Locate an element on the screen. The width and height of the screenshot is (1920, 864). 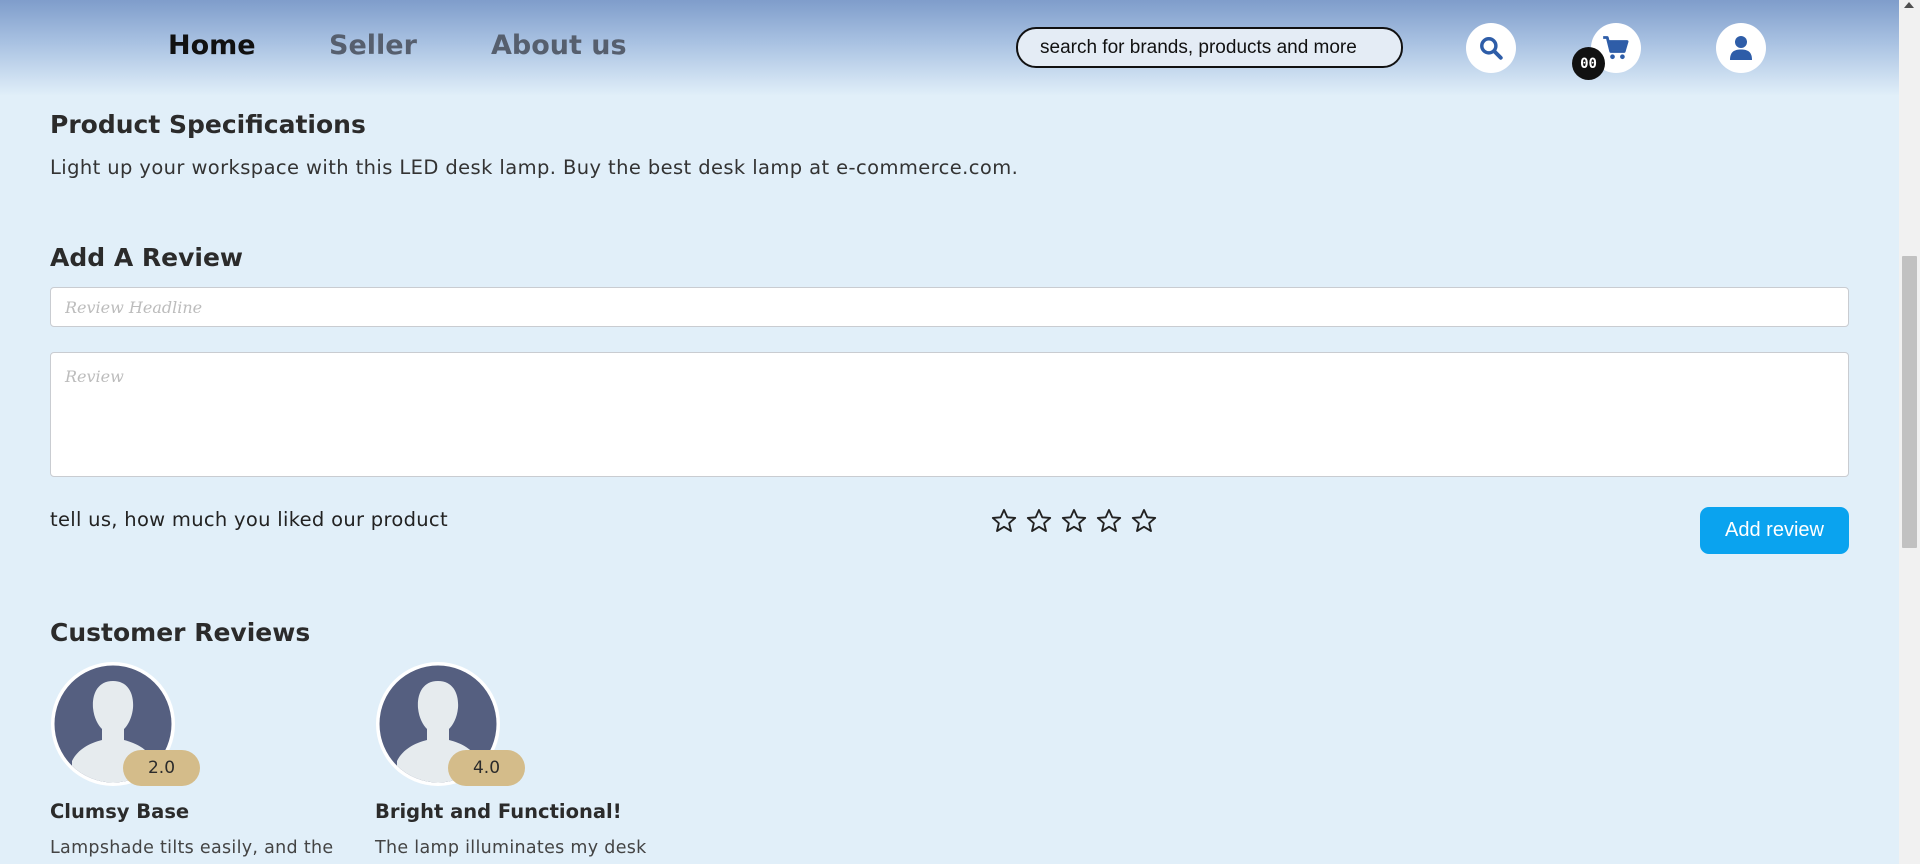
scrollbar-thumb is located at coordinates (1909, 402).